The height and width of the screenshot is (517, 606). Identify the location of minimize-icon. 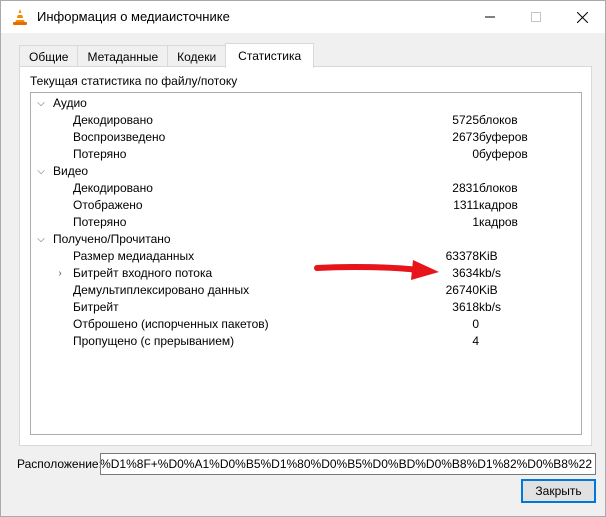
(490, 17).